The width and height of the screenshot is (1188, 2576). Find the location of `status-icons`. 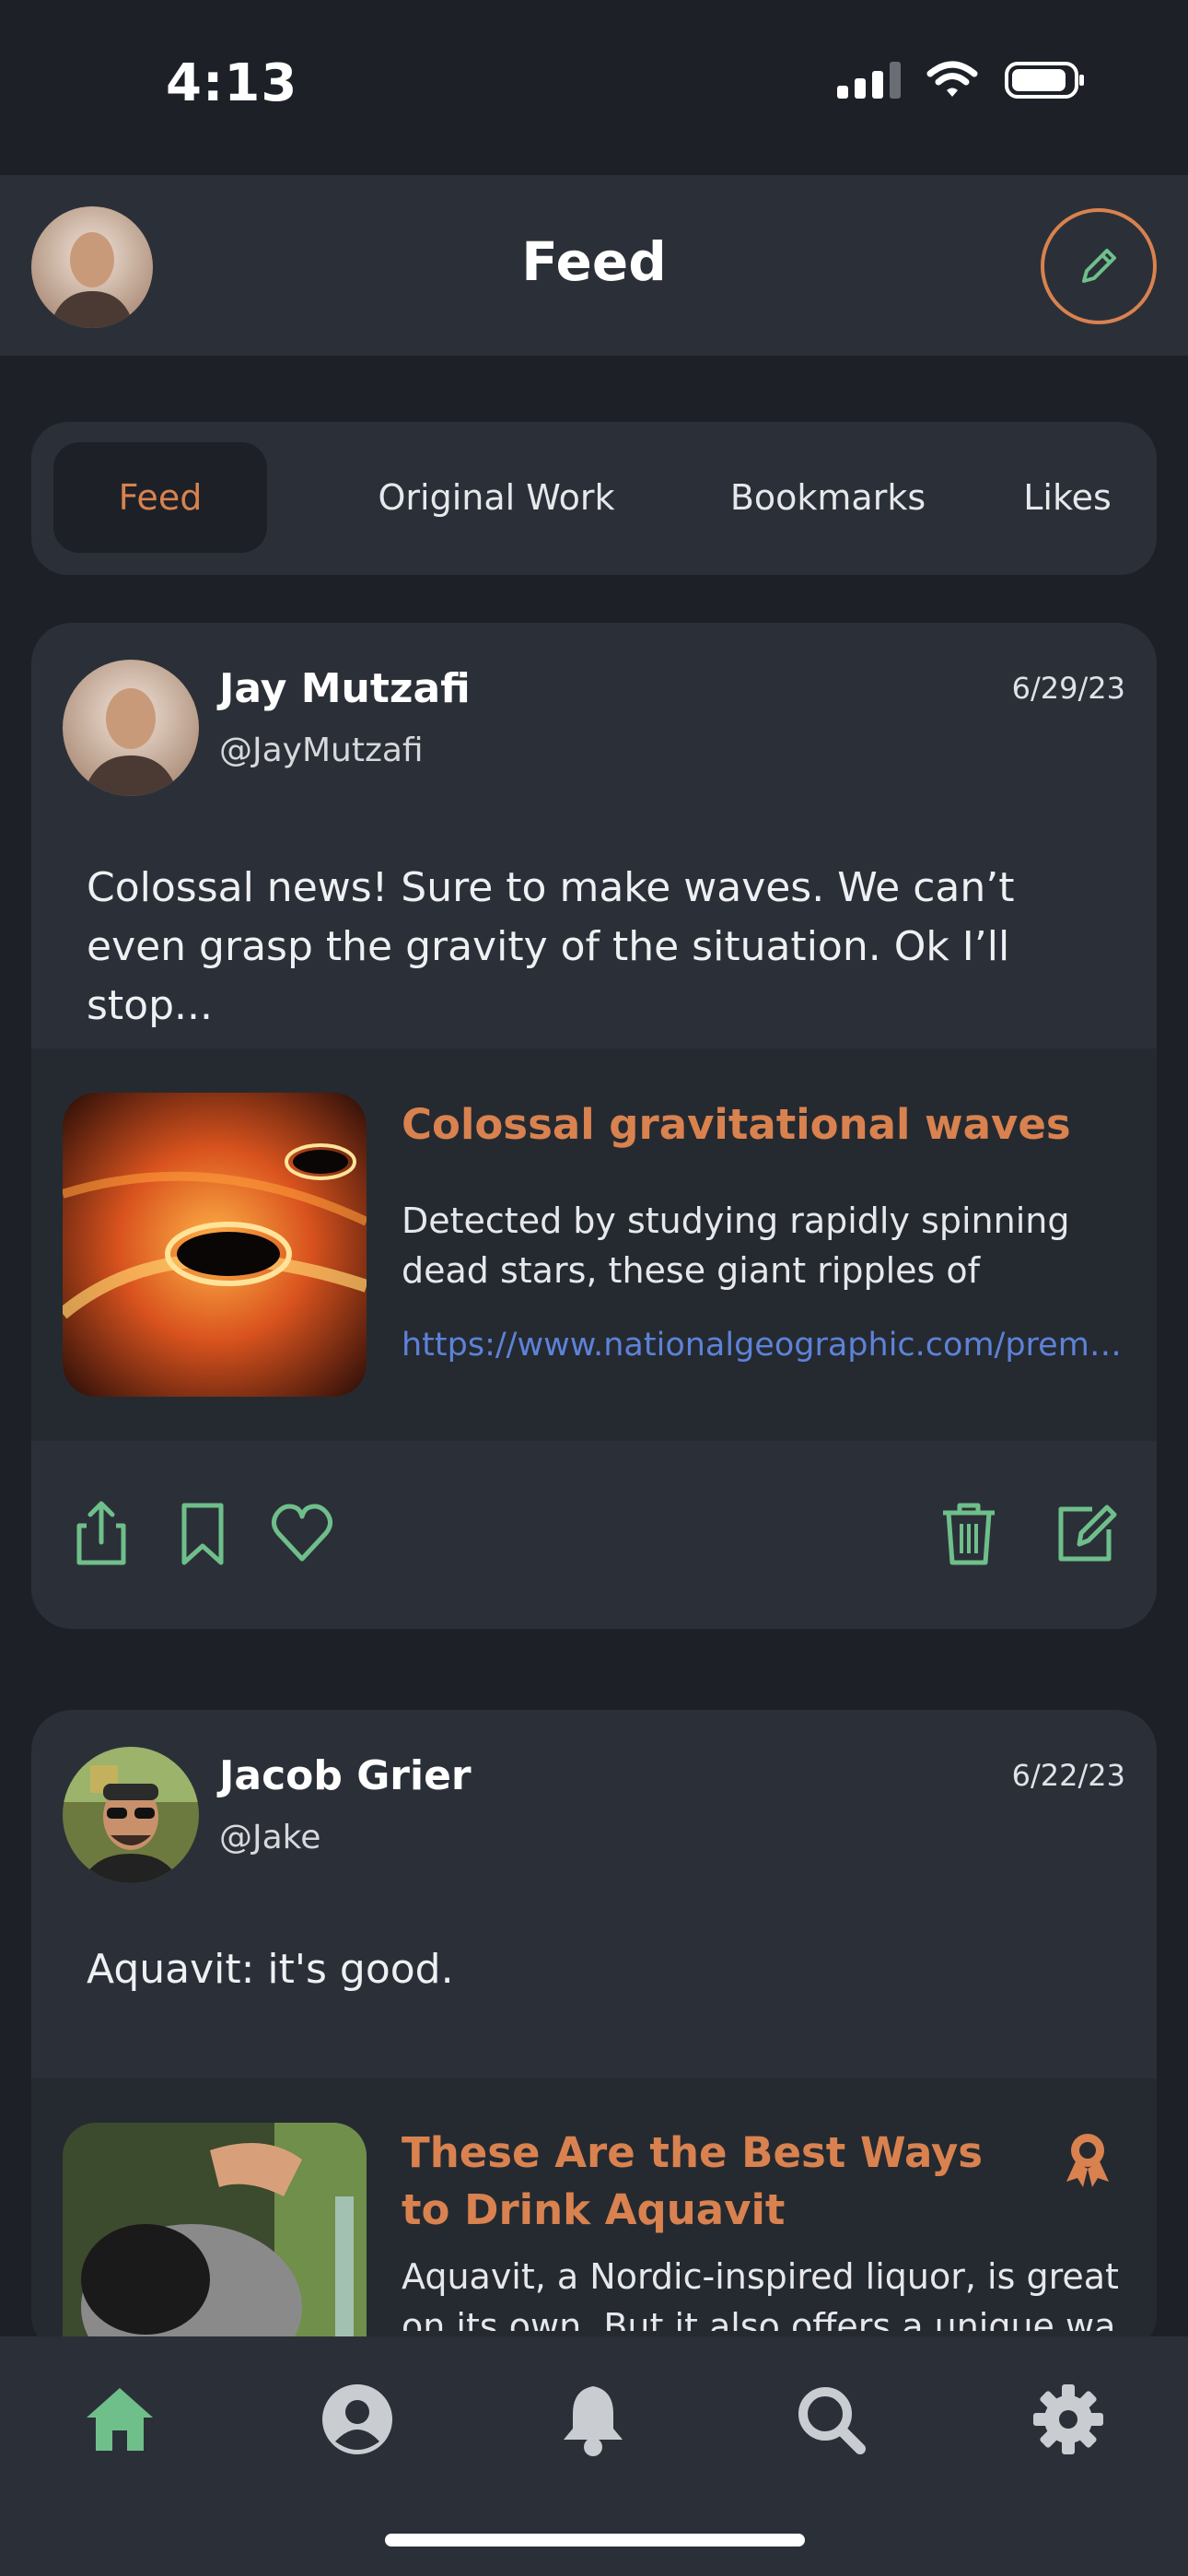

status-icons is located at coordinates (962, 80).